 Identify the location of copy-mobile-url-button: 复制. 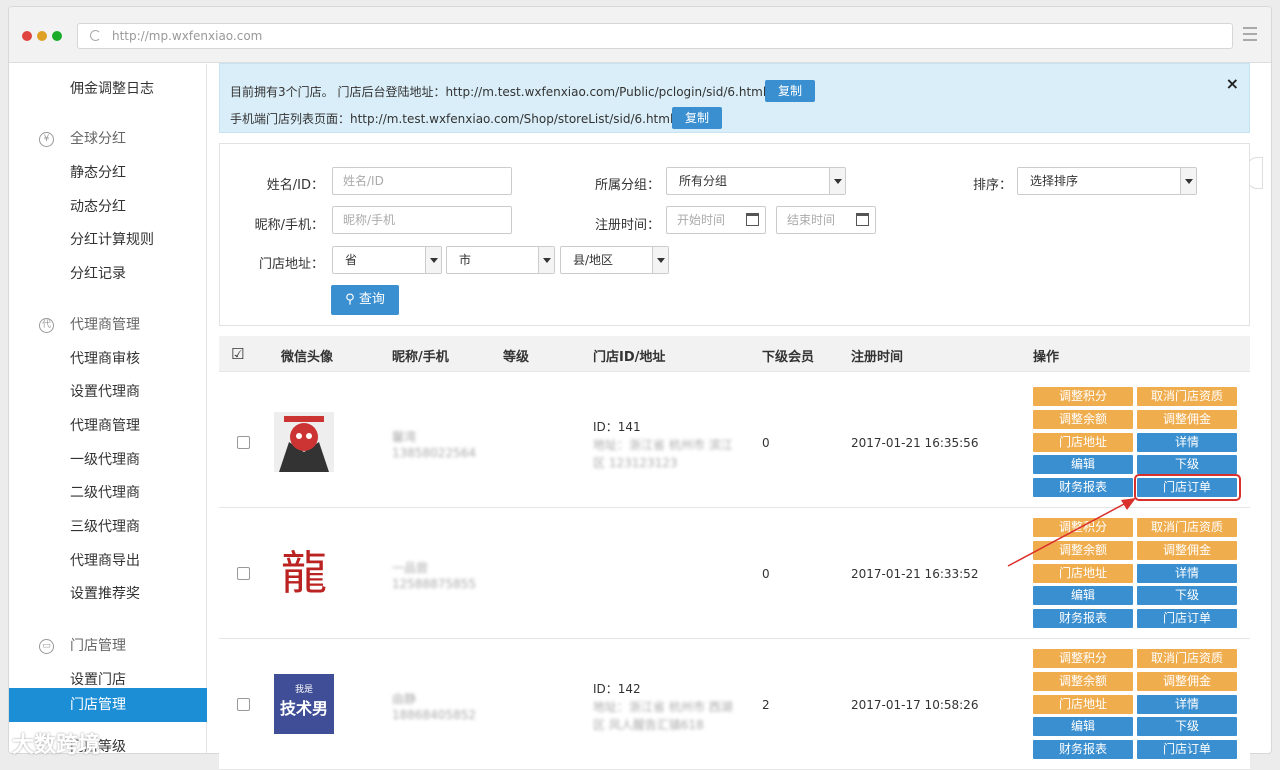
(697, 118).